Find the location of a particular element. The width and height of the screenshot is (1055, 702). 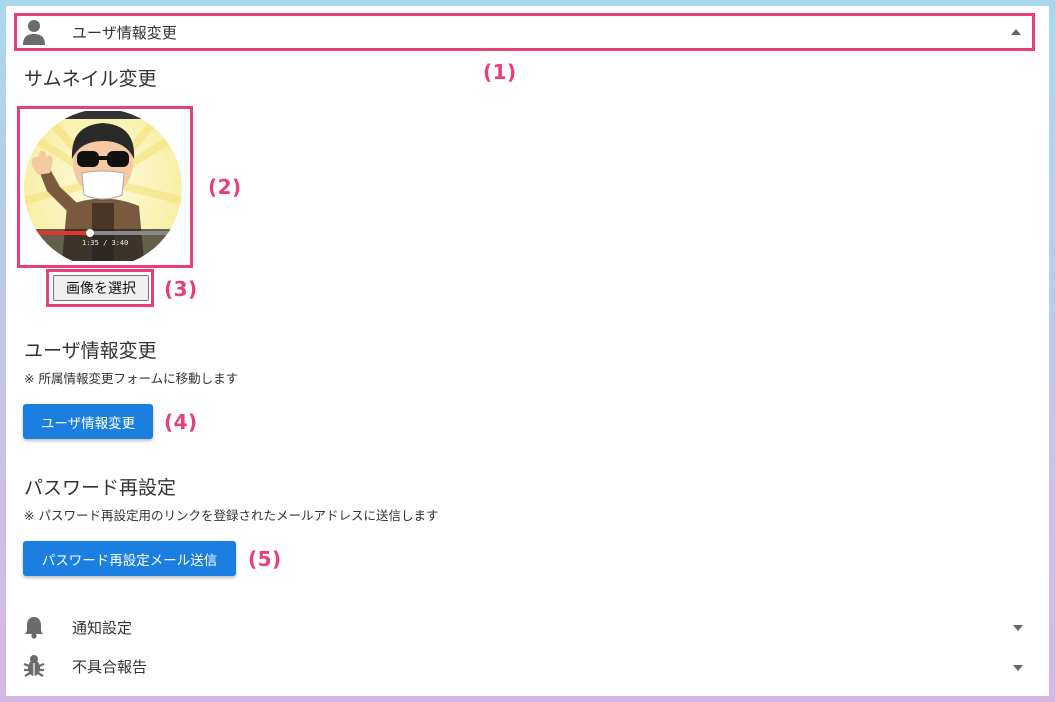

callout-1: (1) is located at coordinates (500, 72).